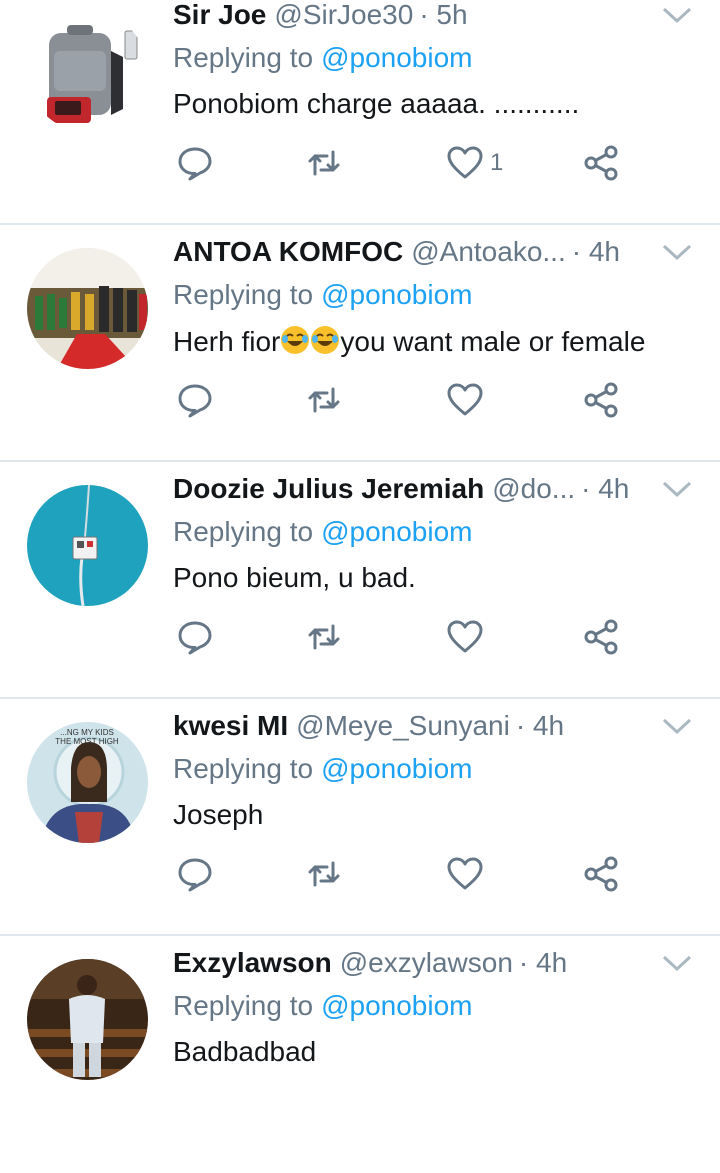  I want to click on like-count: 1, so click(497, 162).